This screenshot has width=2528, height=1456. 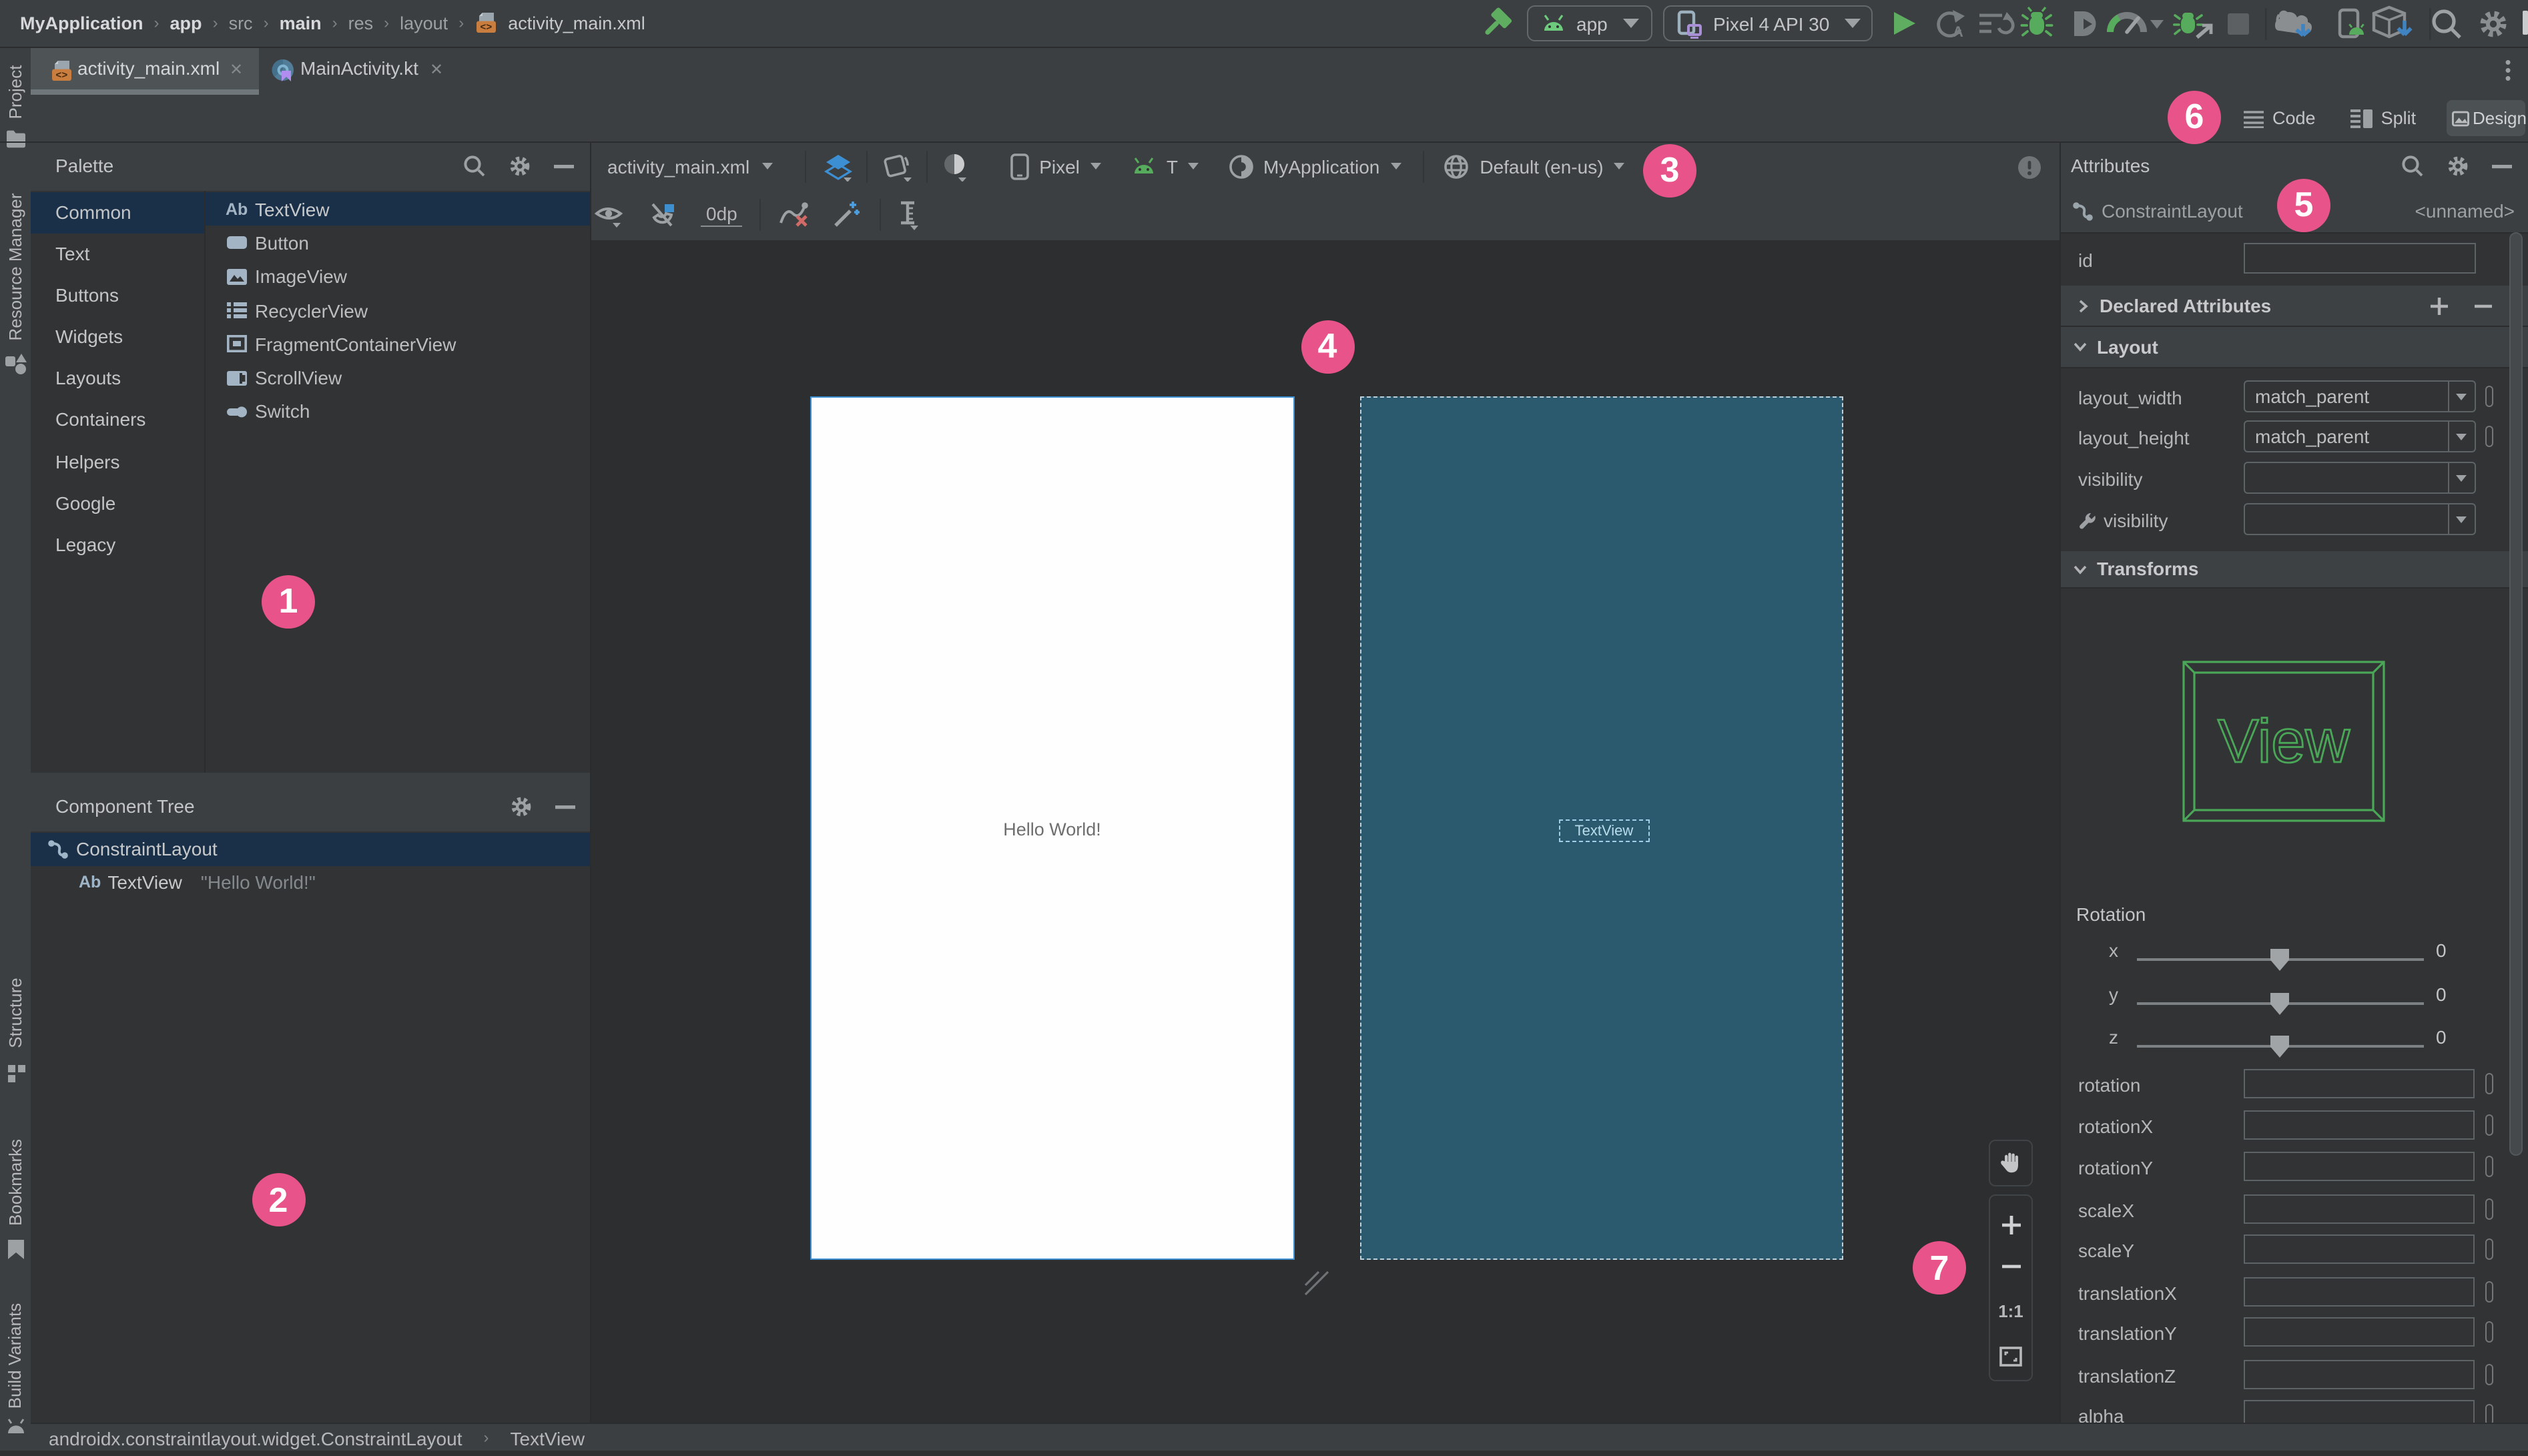 I want to click on svg-text: View, so click(x=2283, y=741).